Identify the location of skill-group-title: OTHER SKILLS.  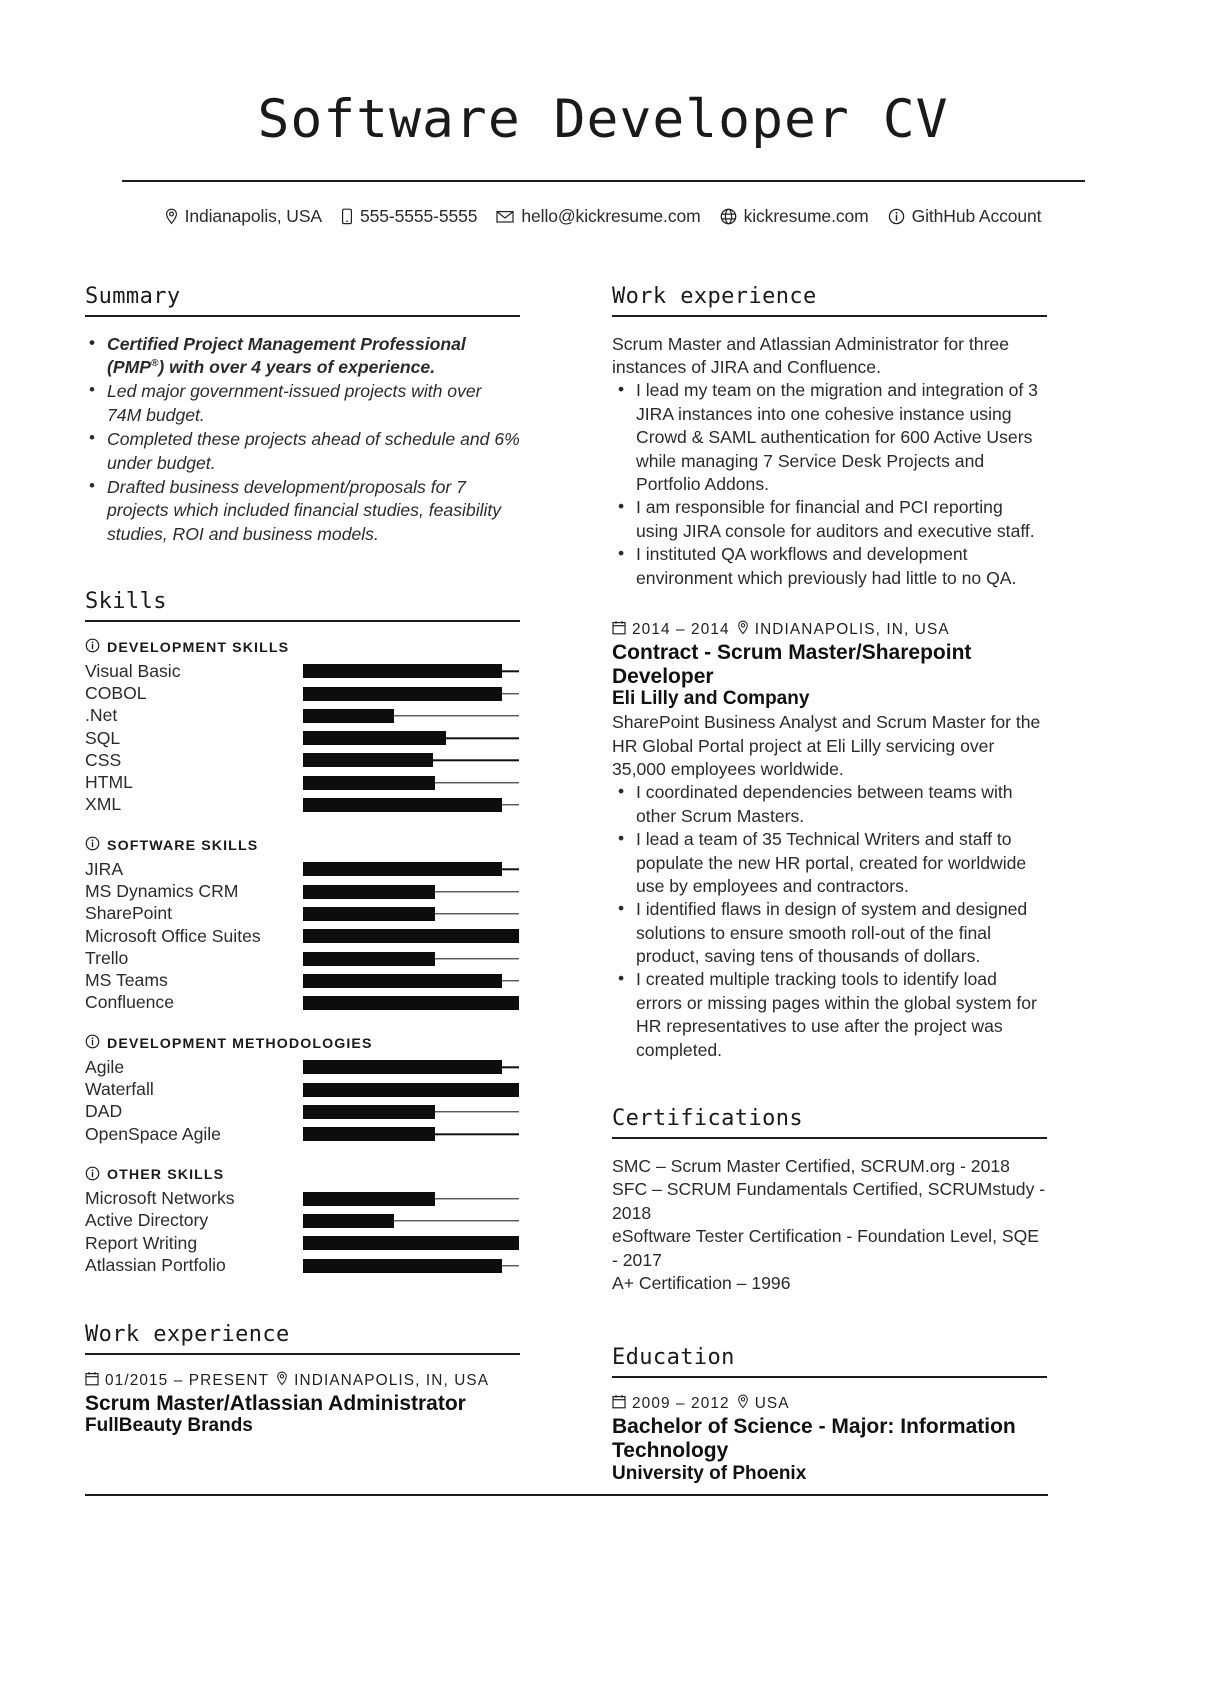
(302, 1175).